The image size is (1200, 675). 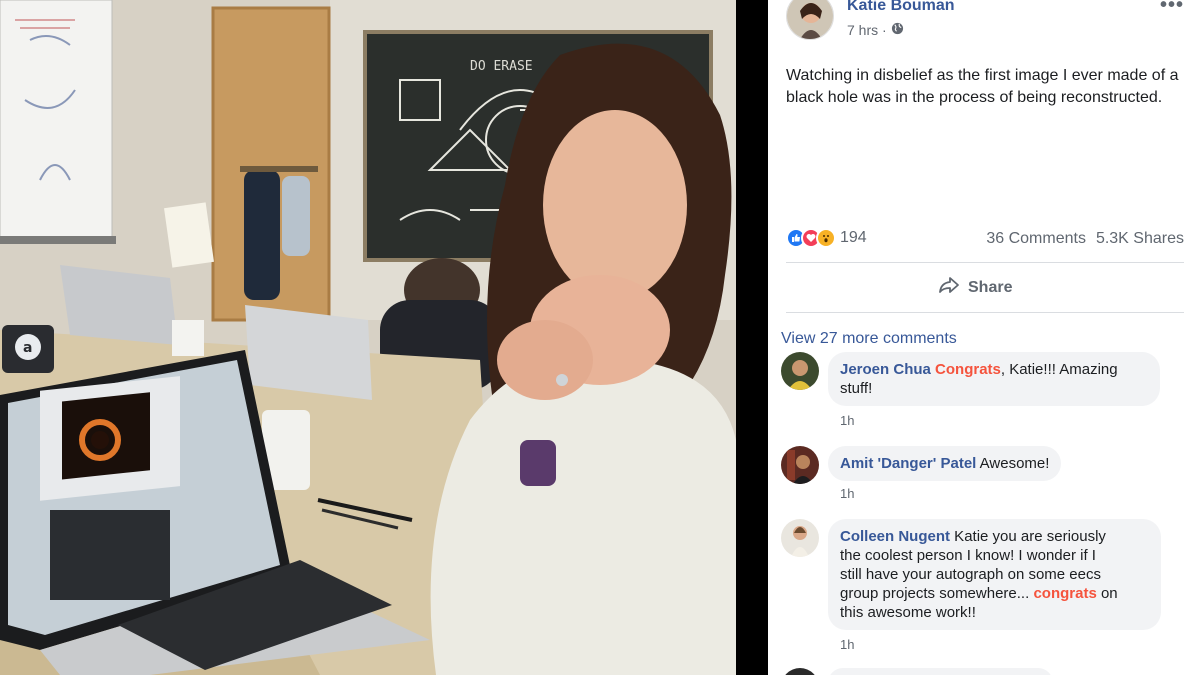 I want to click on comment-text-line5: this awesome work!!, so click(x=908, y=612).